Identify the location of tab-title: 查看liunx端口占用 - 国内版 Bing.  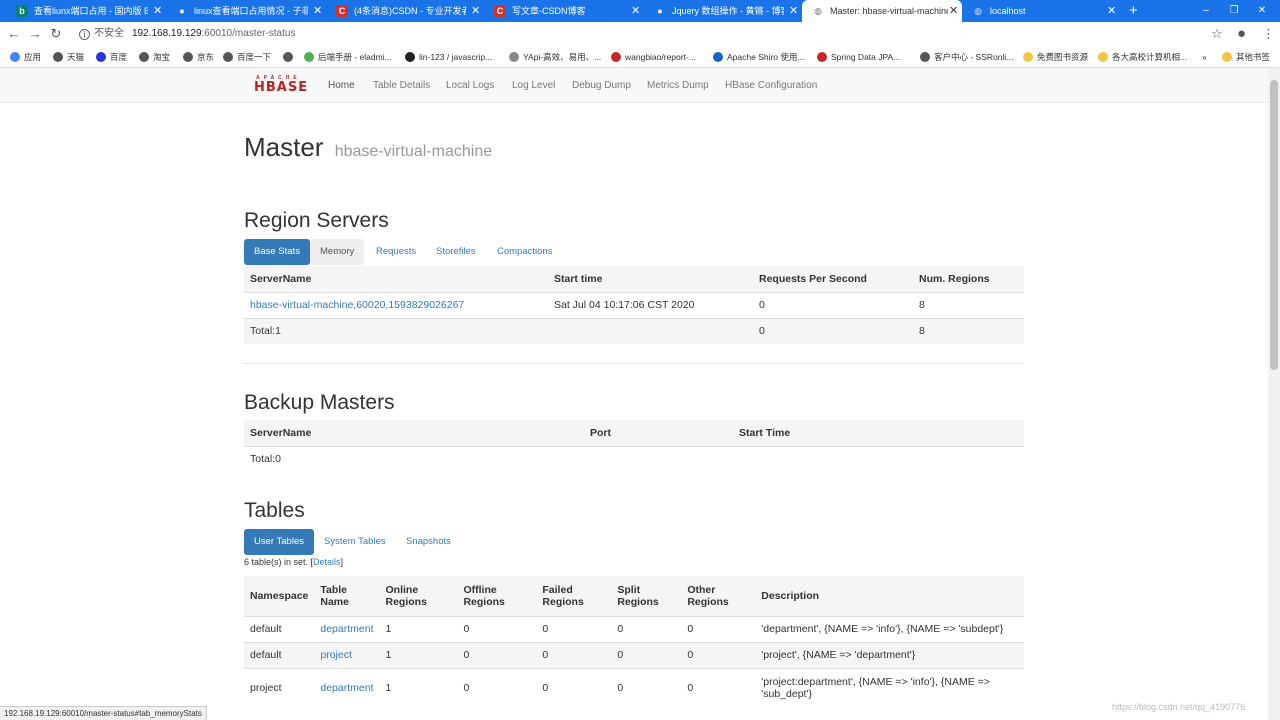
(91, 11).